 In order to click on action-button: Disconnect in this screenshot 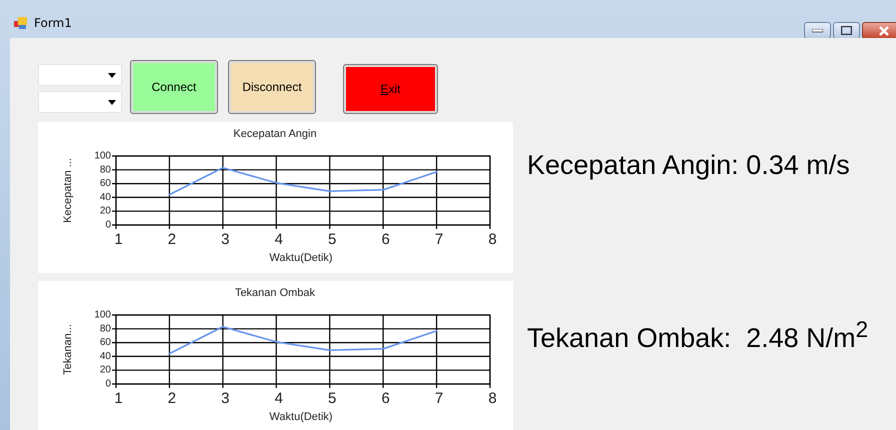, I will do `click(272, 87)`.